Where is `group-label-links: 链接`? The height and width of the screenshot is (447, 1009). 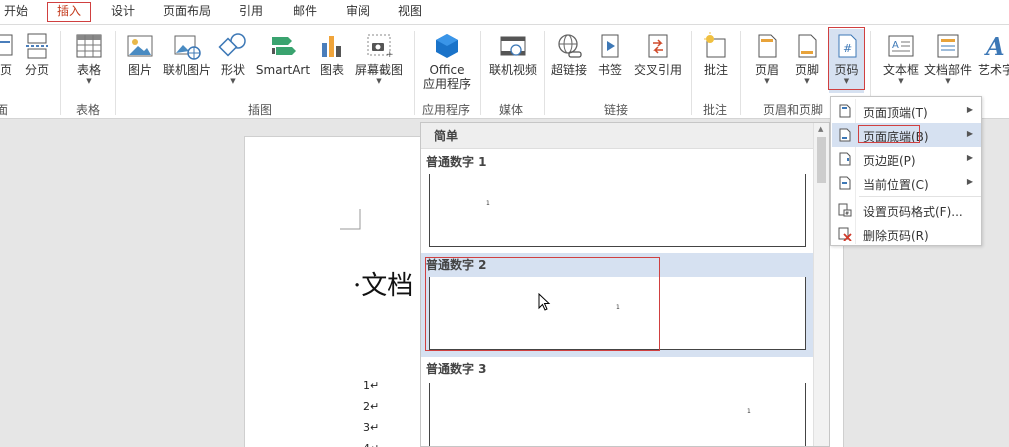
group-label-links: 链接 is located at coordinates (616, 110).